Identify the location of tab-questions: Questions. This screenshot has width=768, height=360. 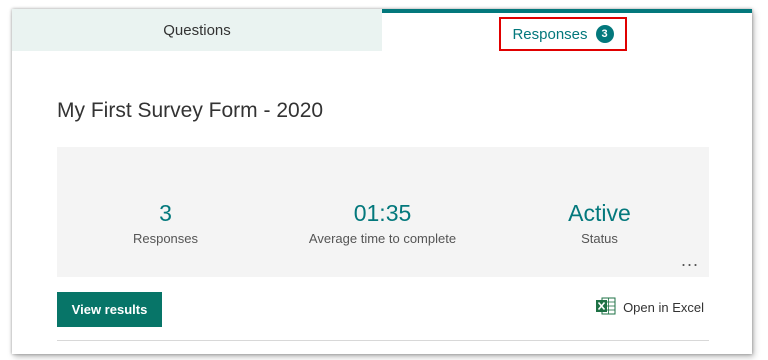
(197, 30).